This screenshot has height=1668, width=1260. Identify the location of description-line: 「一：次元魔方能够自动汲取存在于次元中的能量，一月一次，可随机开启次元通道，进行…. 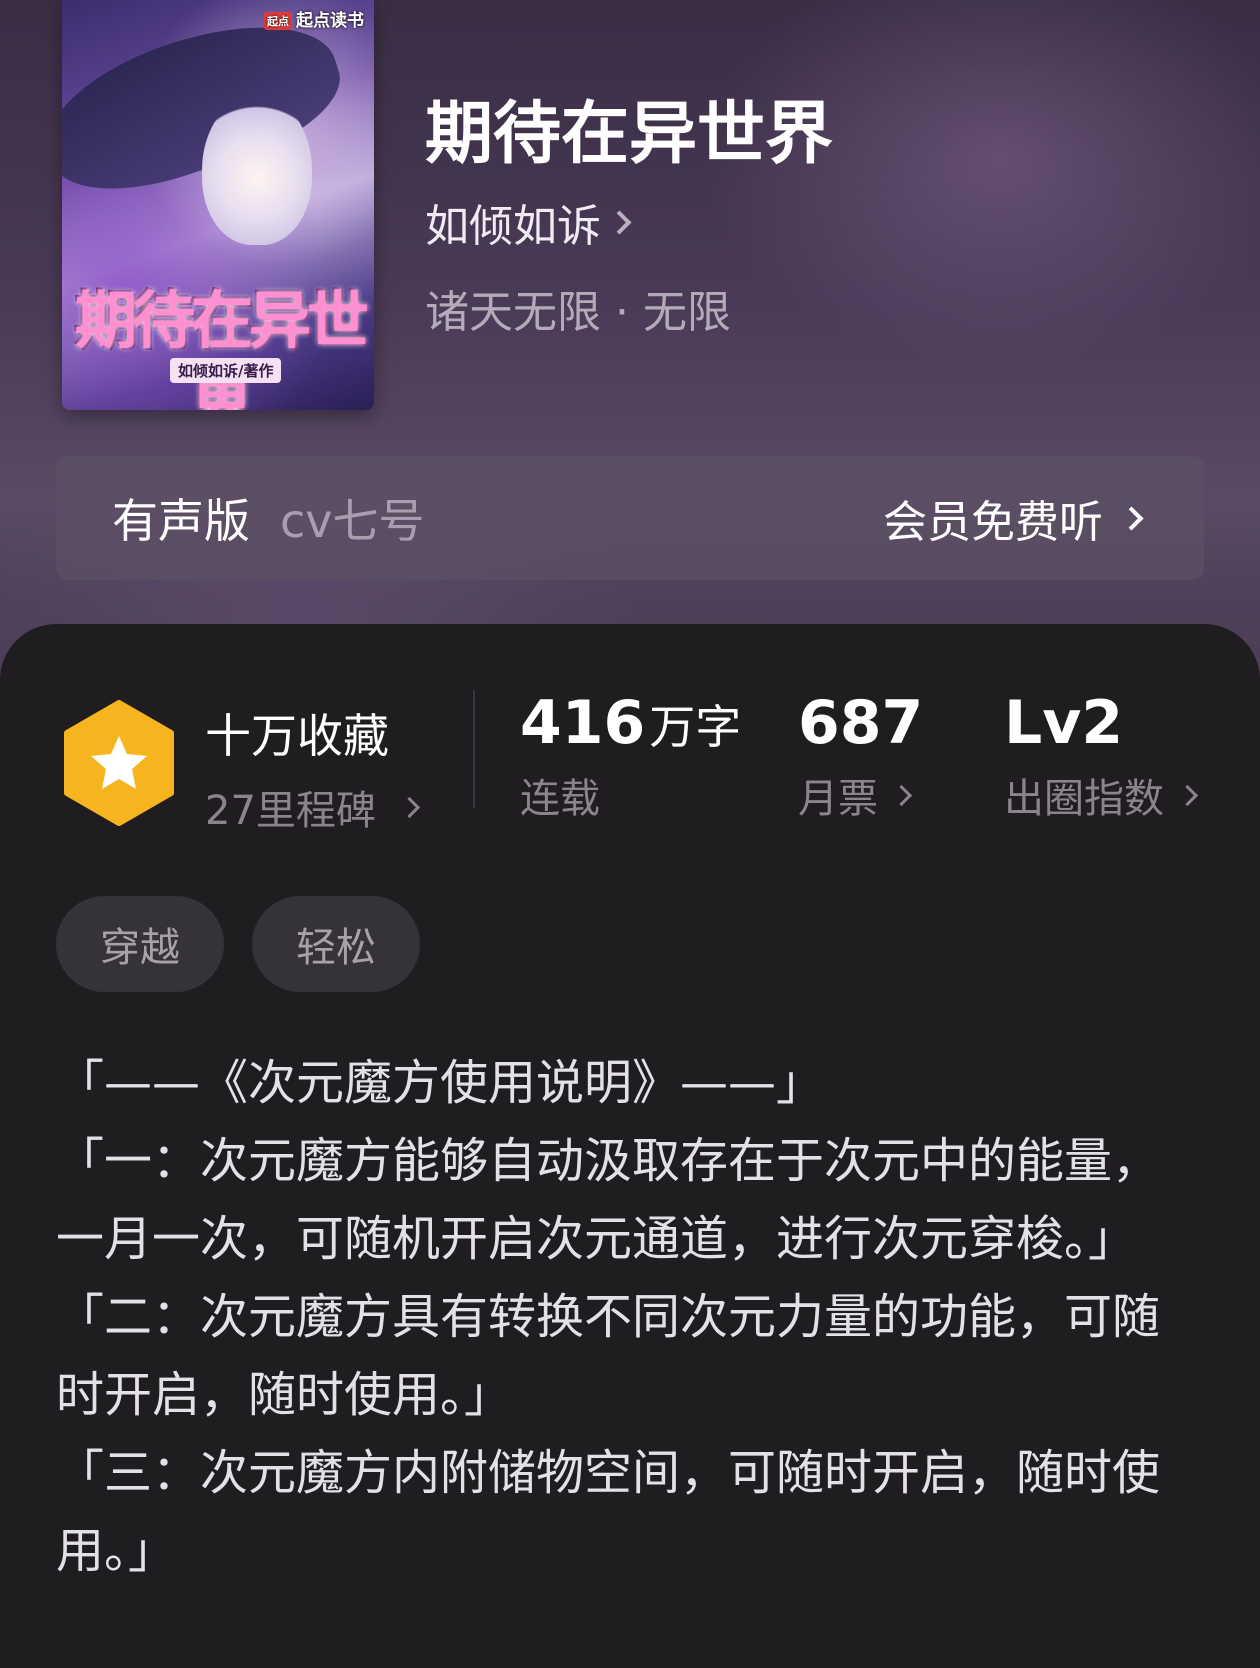
(608, 1200).